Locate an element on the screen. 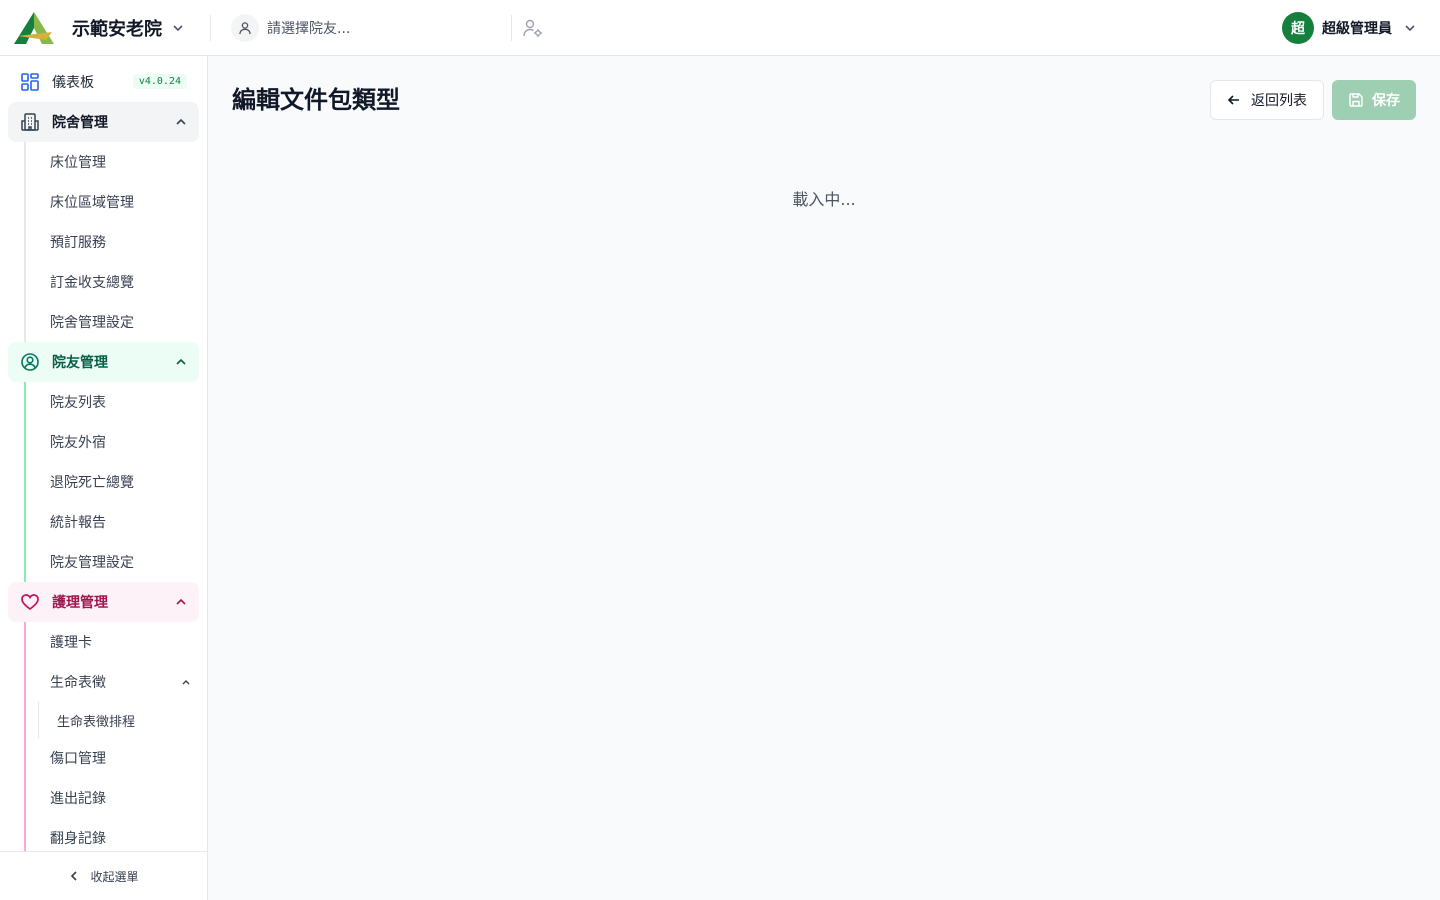  sidebar-item-wound-management: 傷口管理 is located at coordinates (116, 758).